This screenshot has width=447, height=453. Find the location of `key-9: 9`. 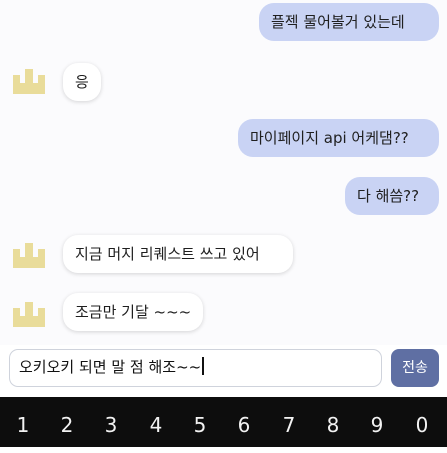

key-9: 9 is located at coordinates (377, 422).